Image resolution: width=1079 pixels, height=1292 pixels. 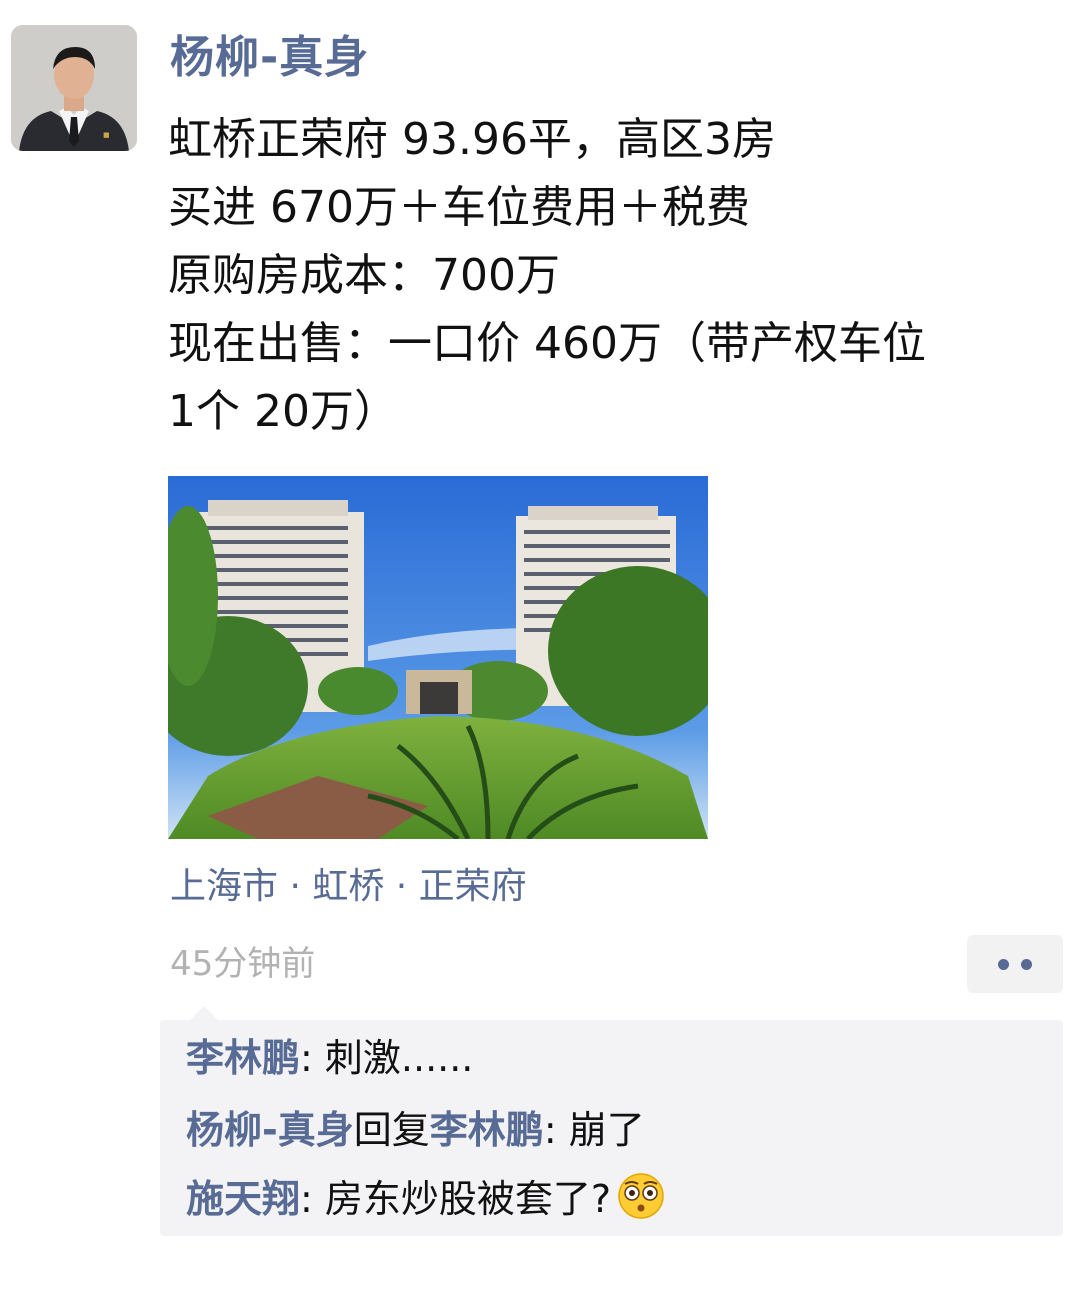 What do you see at coordinates (606, 1130) in the screenshot?
I see `comment-text: 崩了` at bounding box center [606, 1130].